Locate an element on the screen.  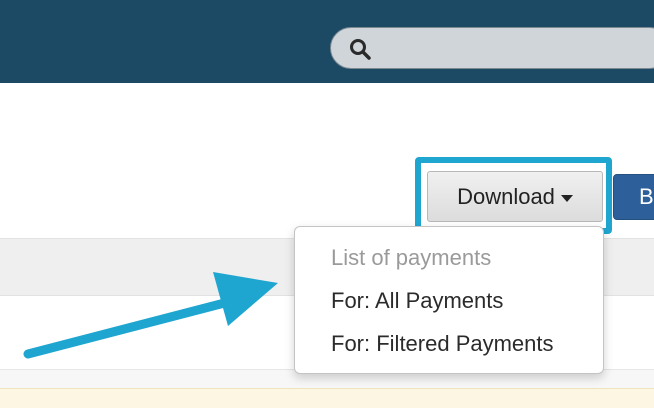
caret-down-icon is located at coordinates (566, 198).